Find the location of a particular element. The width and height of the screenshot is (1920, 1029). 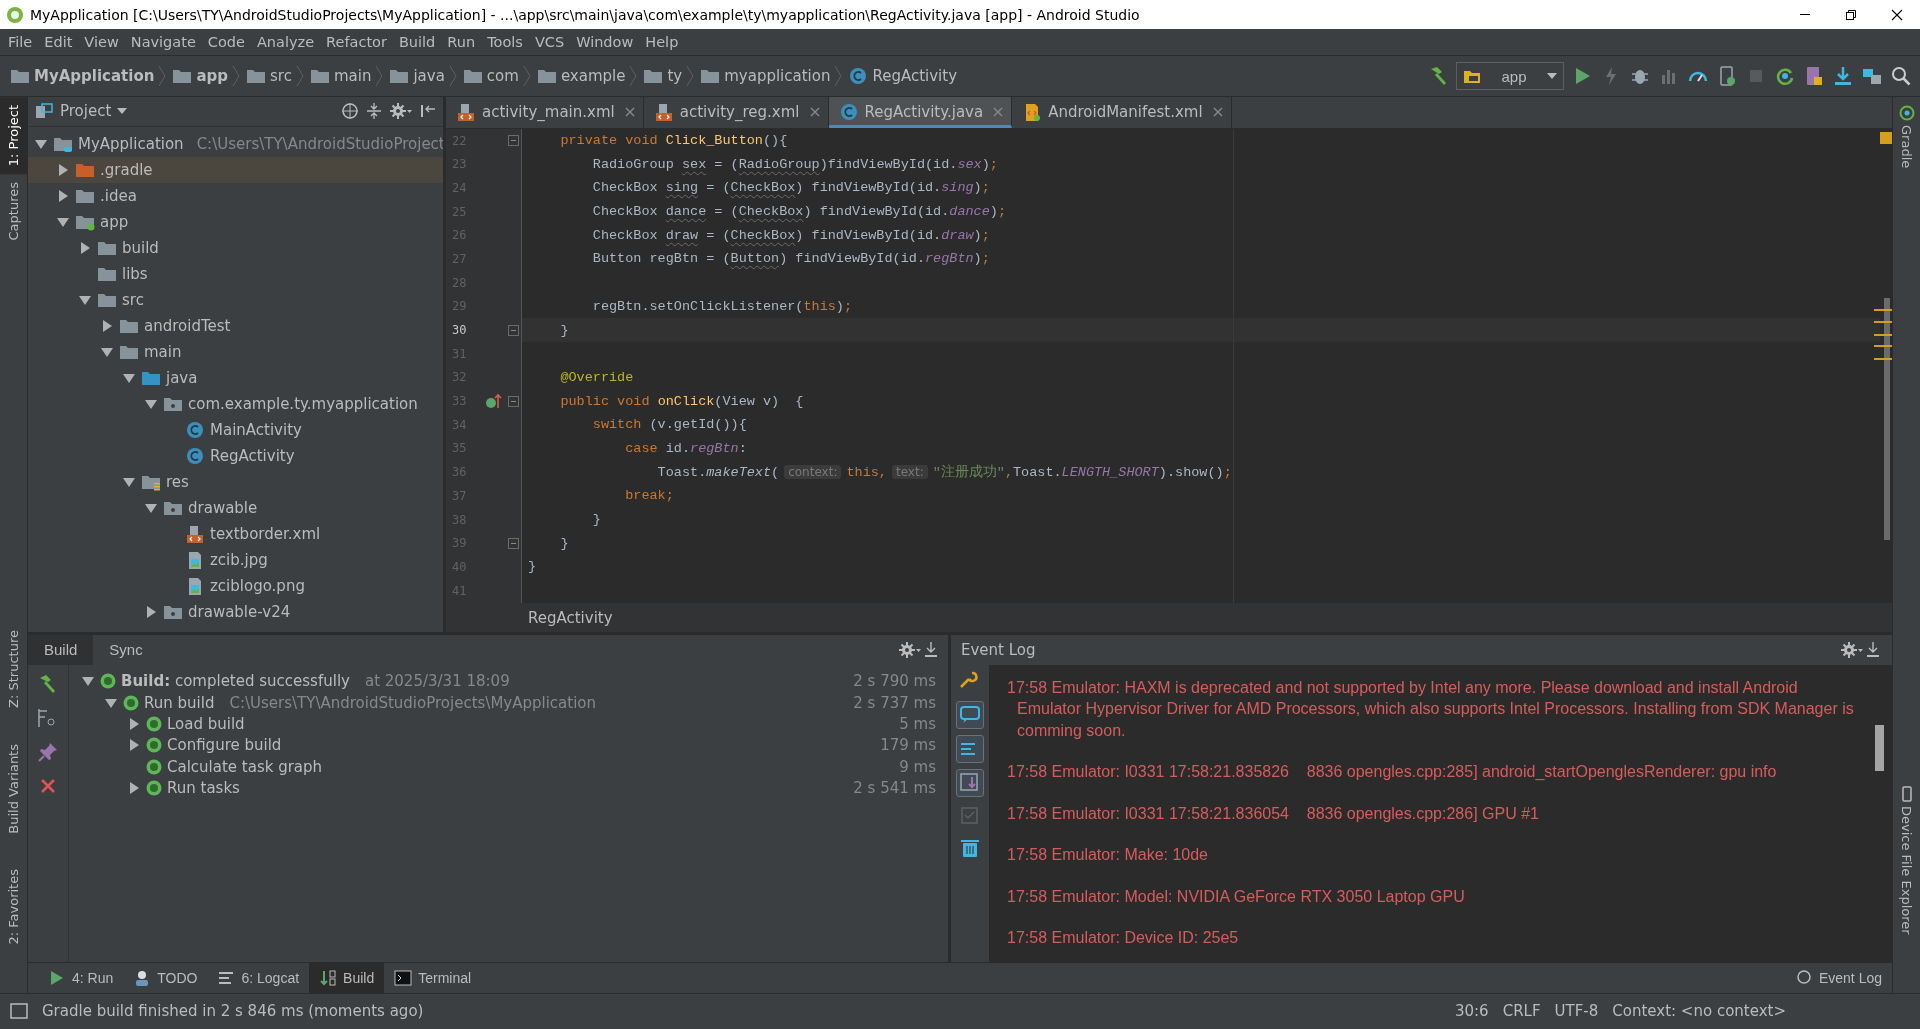

build-tree-item: Calculate task graph 9 ms is located at coordinates (508, 766).